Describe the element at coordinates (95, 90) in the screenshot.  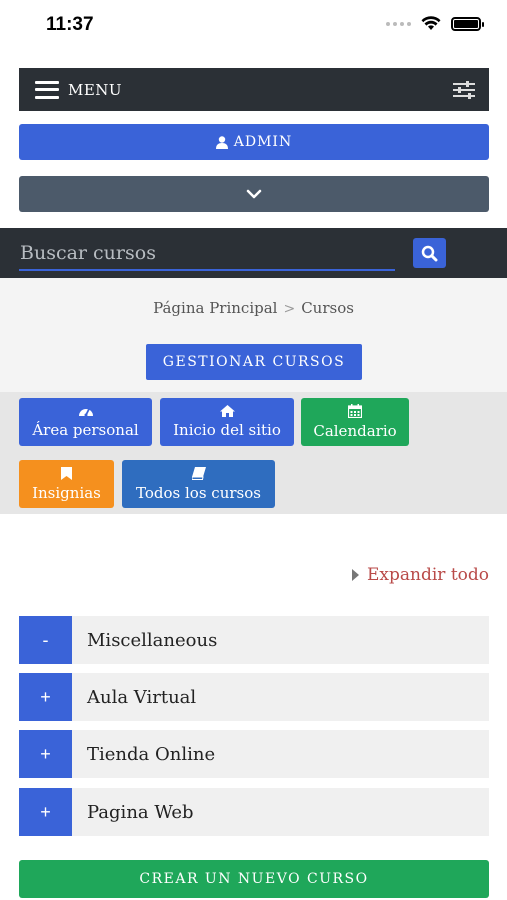
I see `menu-label: MENU` at that location.